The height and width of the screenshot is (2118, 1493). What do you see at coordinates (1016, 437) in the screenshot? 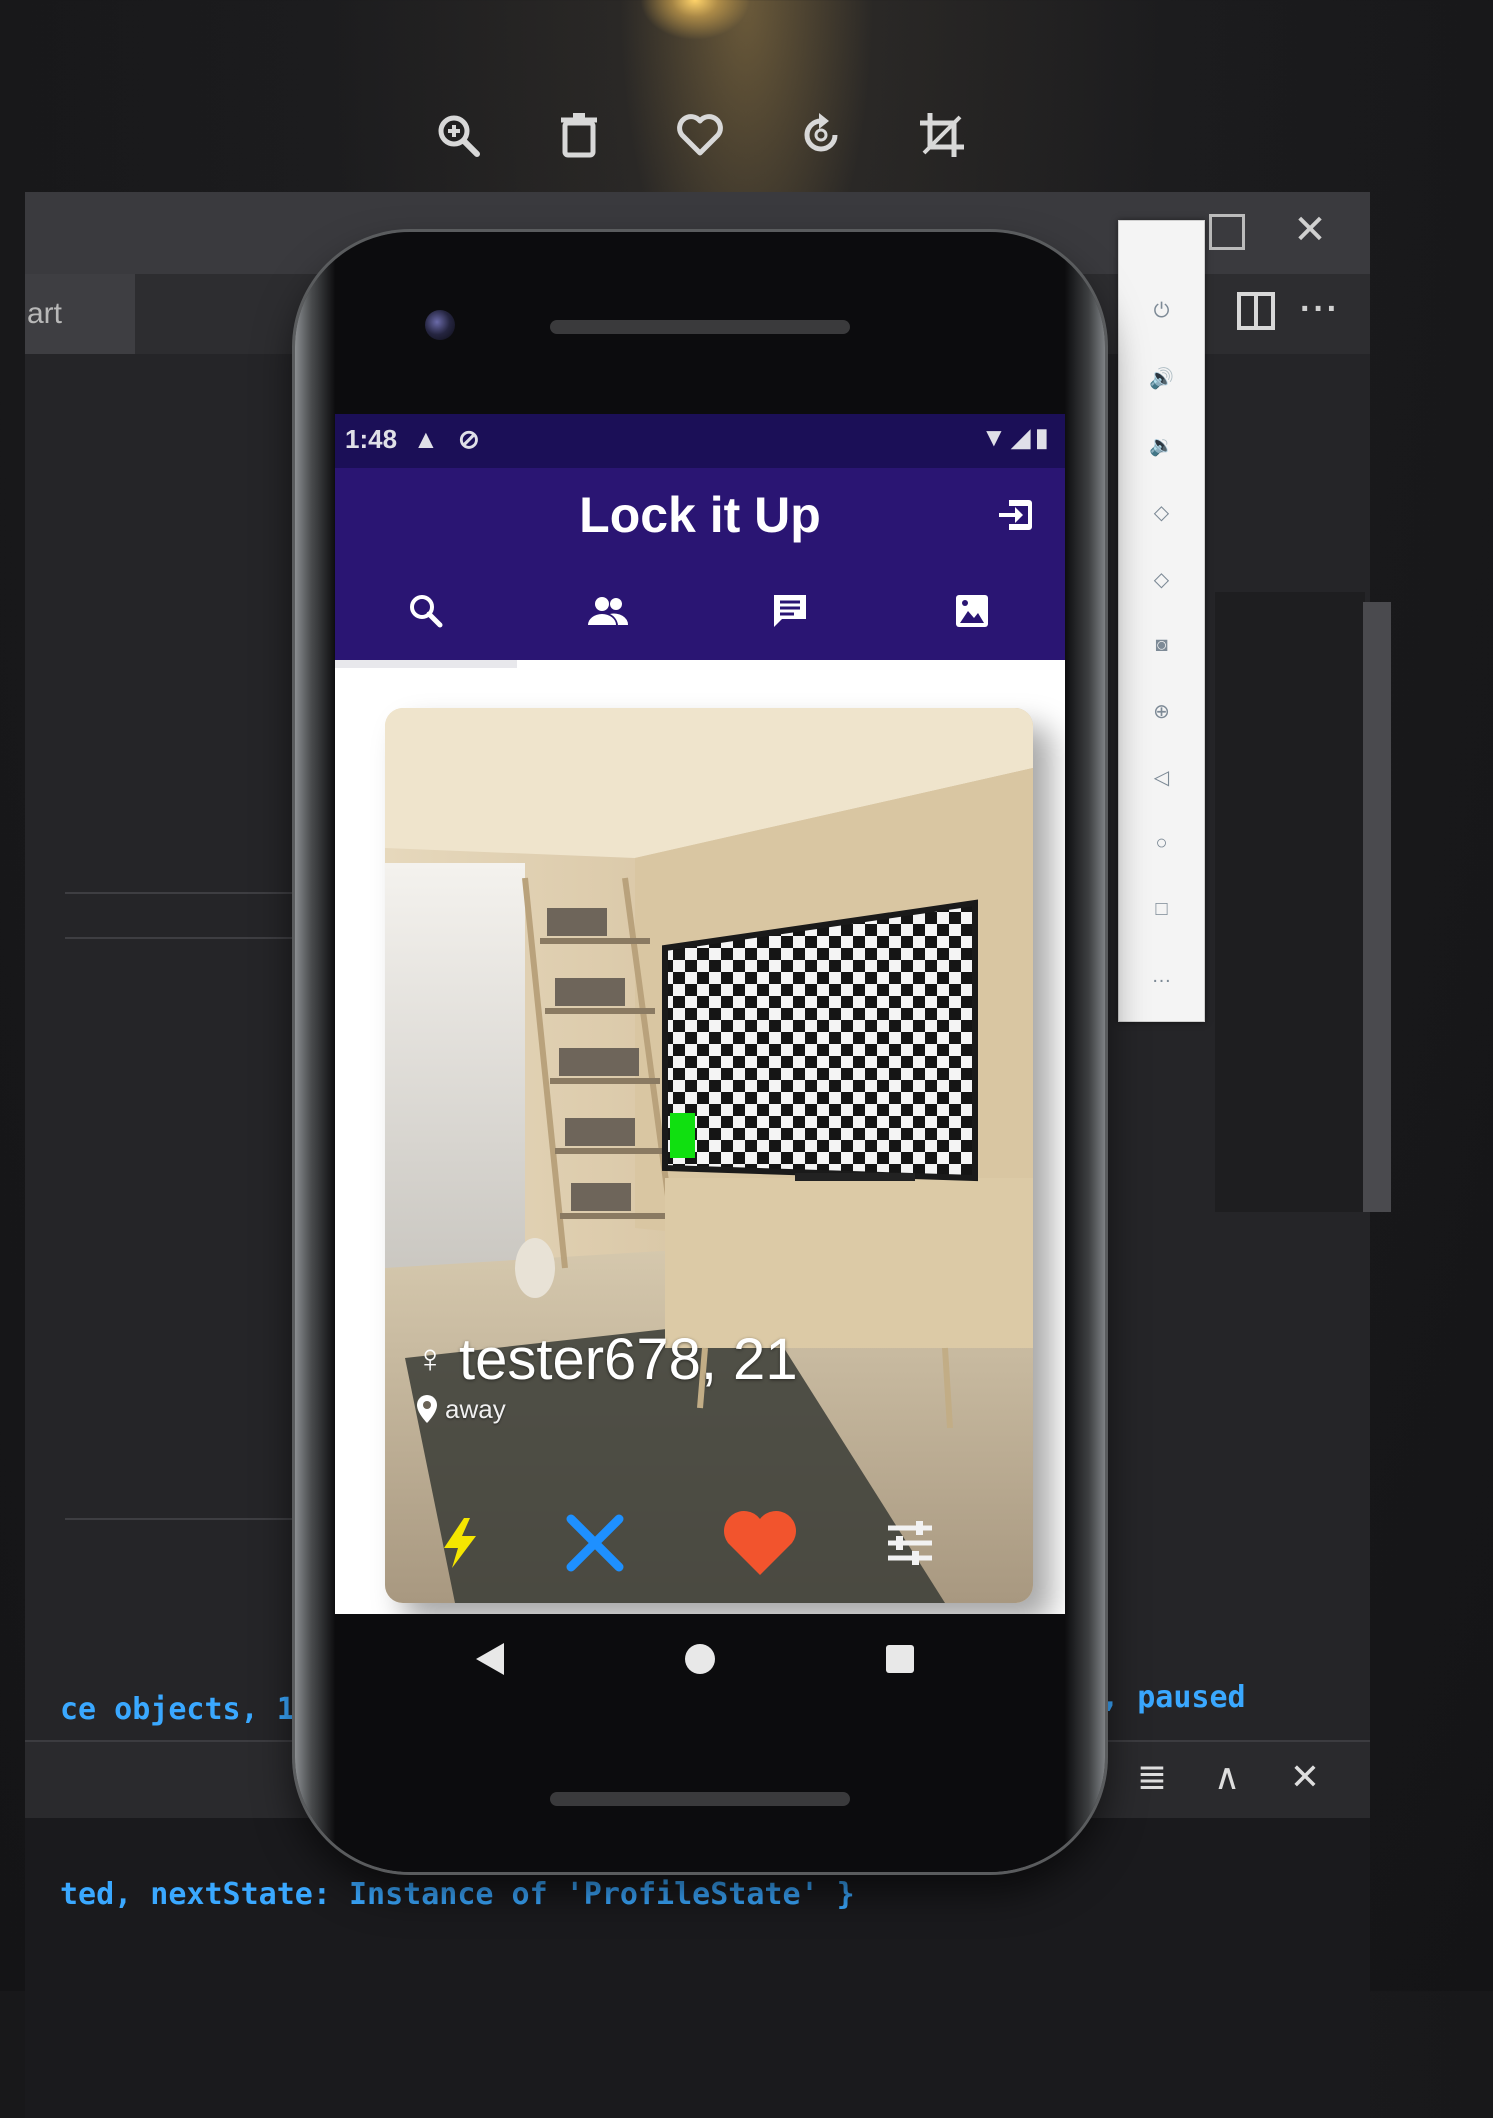
I see `signal-battery-icons: ▼◢▮` at bounding box center [1016, 437].